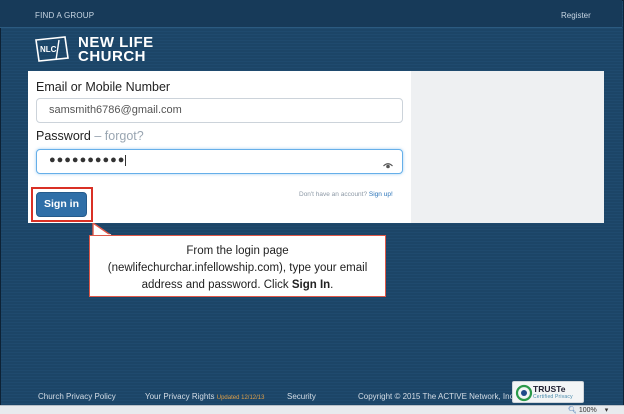  What do you see at coordinates (63, 136) in the screenshot?
I see `password-label: Password` at bounding box center [63, 136].